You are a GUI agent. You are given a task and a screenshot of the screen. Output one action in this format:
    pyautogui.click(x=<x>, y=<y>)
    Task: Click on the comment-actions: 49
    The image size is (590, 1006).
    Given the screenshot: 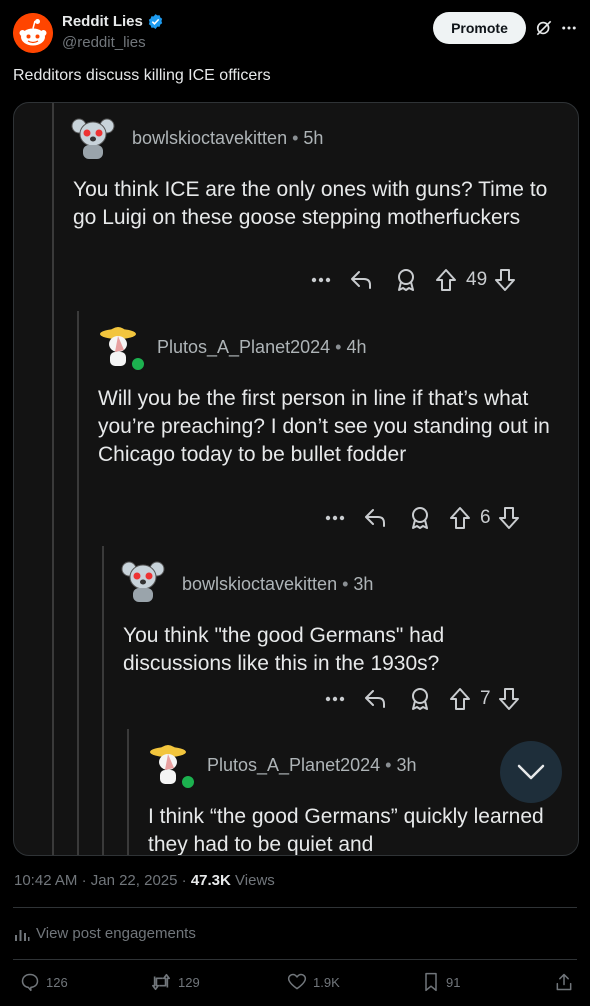 What is the action you would take?
    pyautogui.click(x=414, y=280)
    